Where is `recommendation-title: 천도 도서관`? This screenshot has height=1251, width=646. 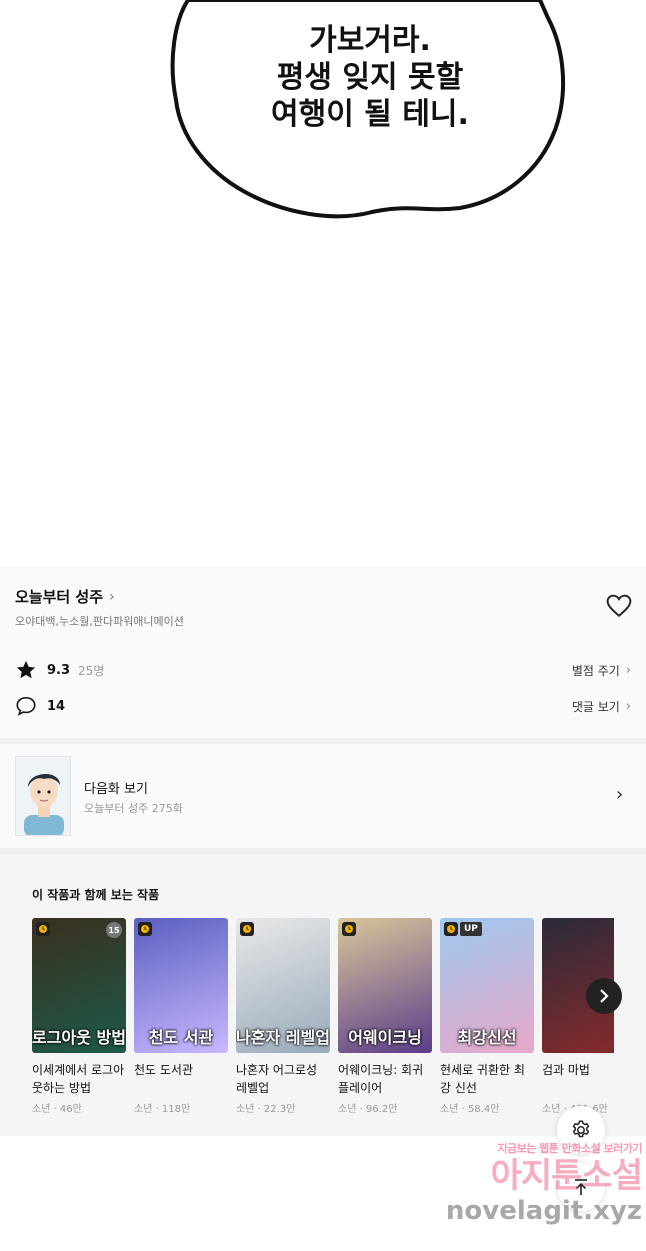
recommendation-title: 천도 도서관 is located at coordinates (164, 1070).